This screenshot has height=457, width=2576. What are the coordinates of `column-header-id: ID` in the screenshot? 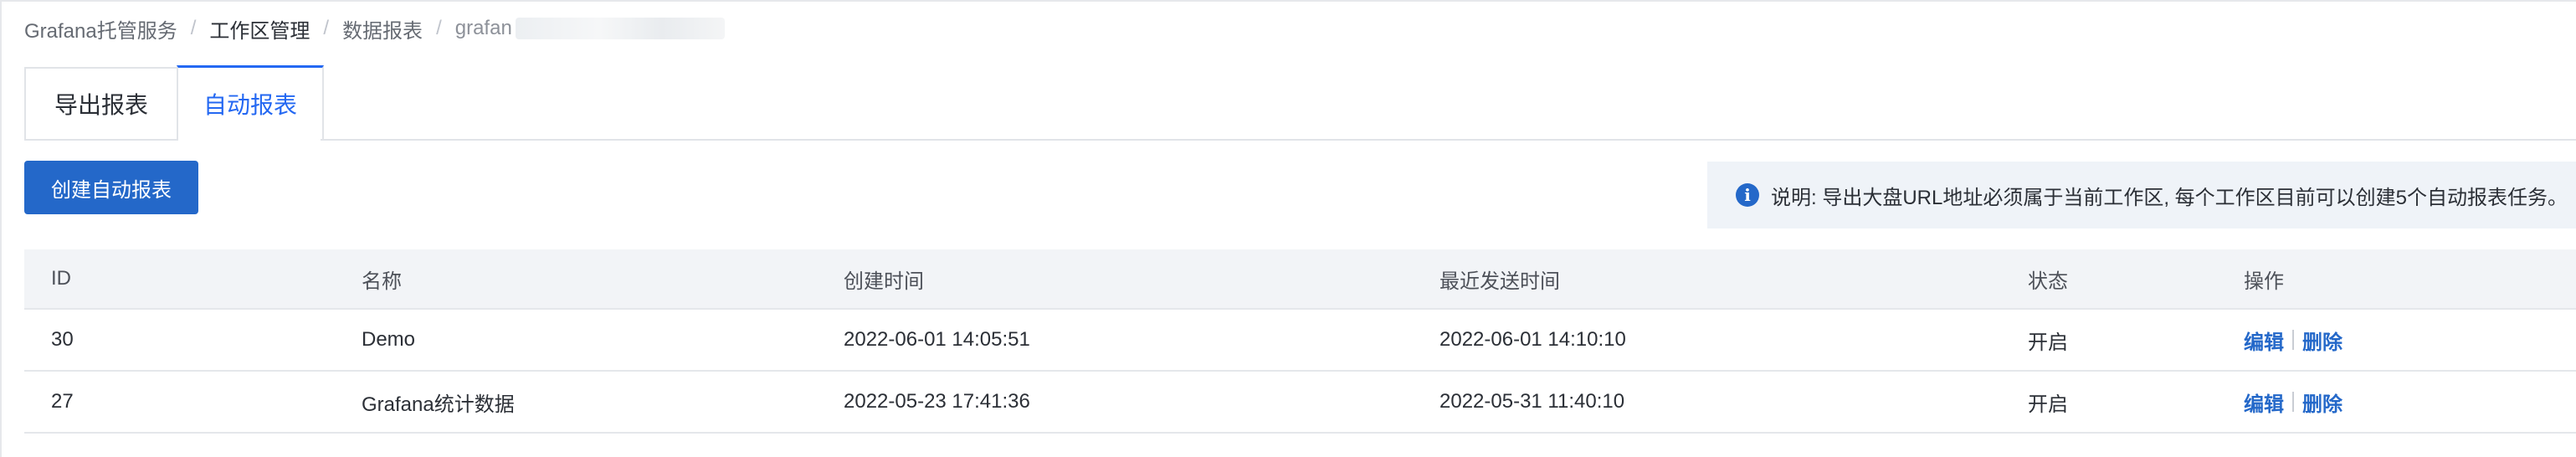 It's located at (61, 278).